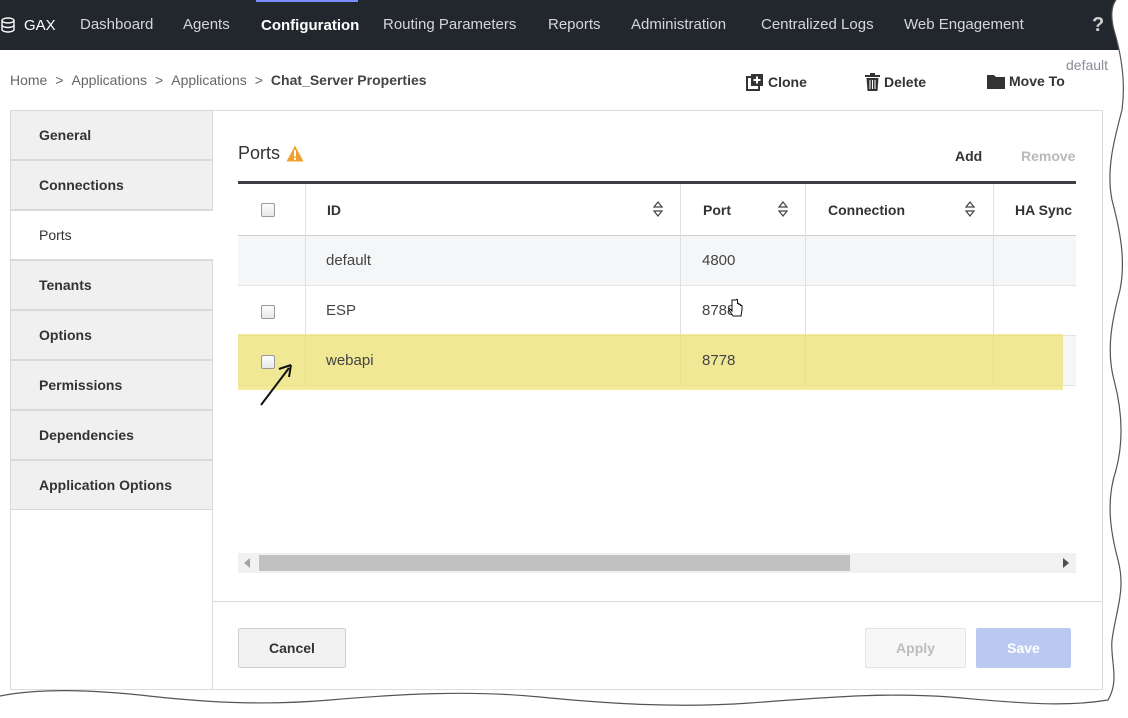  Describe the element at coordinates (111, 135) in the screenshot. I see `tab-general: General` at that location.